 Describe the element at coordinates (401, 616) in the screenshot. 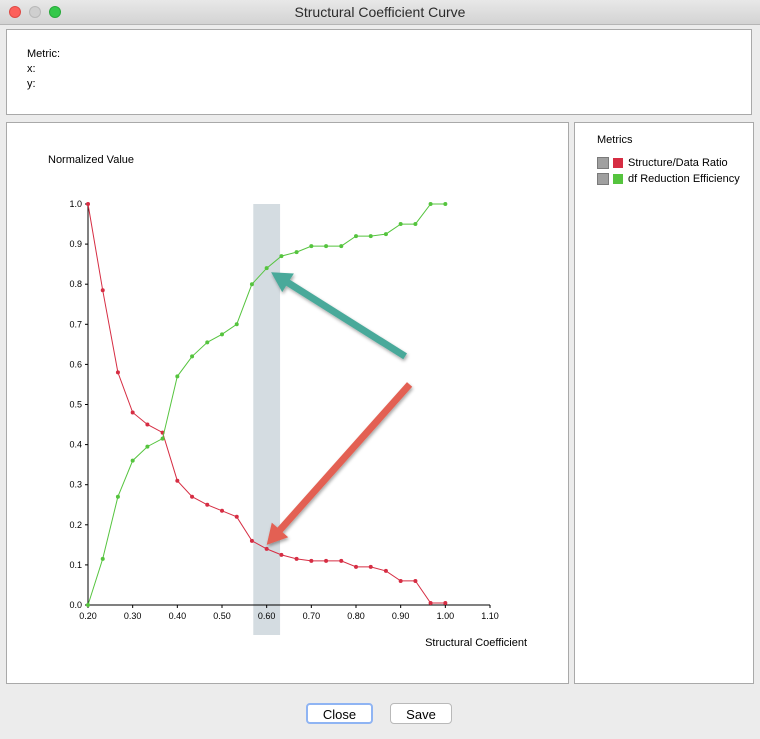

I see `x-tick-label: 0.90` at that location.